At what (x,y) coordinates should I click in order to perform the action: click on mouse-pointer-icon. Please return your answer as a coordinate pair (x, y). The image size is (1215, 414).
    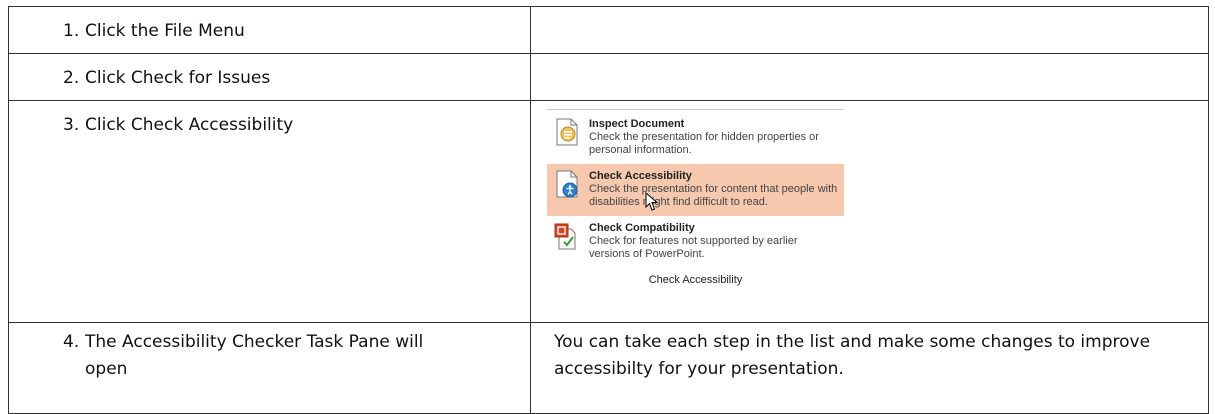
    Looking at the image, I should click on (652, 201).